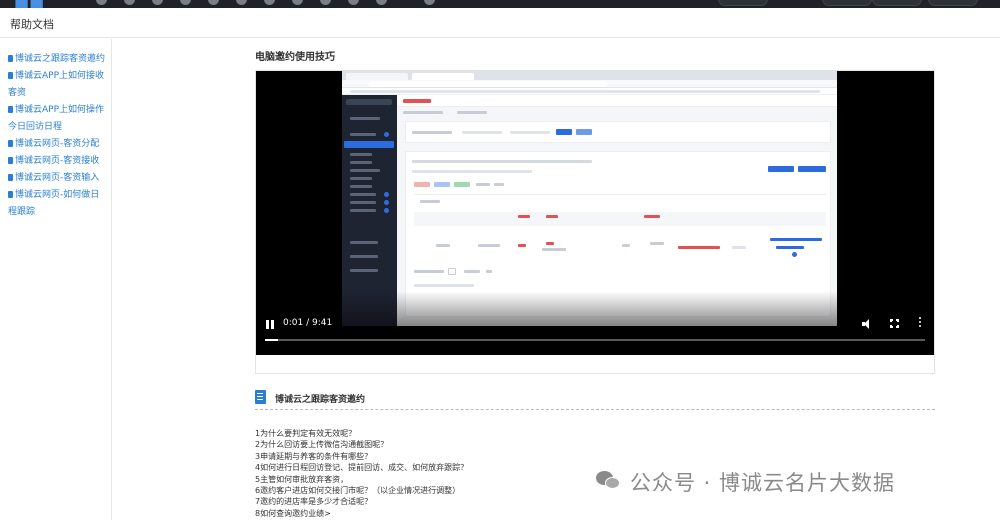 Image resolution: width=1000 pixels, height=520 pixels. I want to click on watermark-text: 公众号 · 博诚云名片大数据, so click(763, 483).